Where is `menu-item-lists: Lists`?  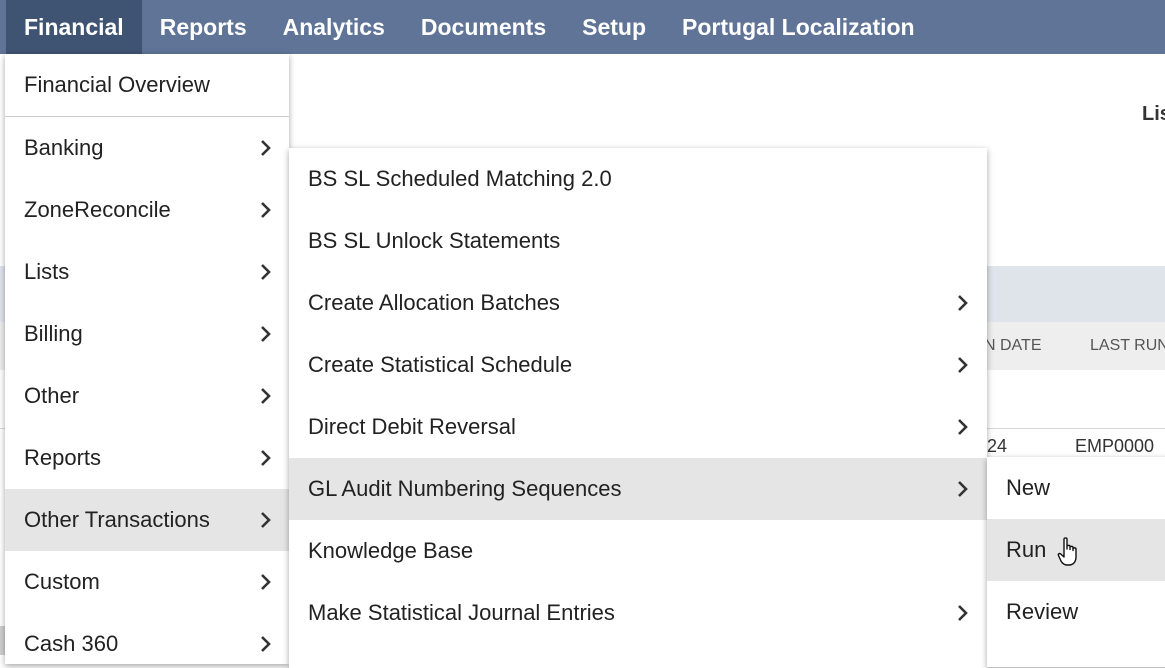 menu-item-lists: Lists is located at coordinates (147, 272).